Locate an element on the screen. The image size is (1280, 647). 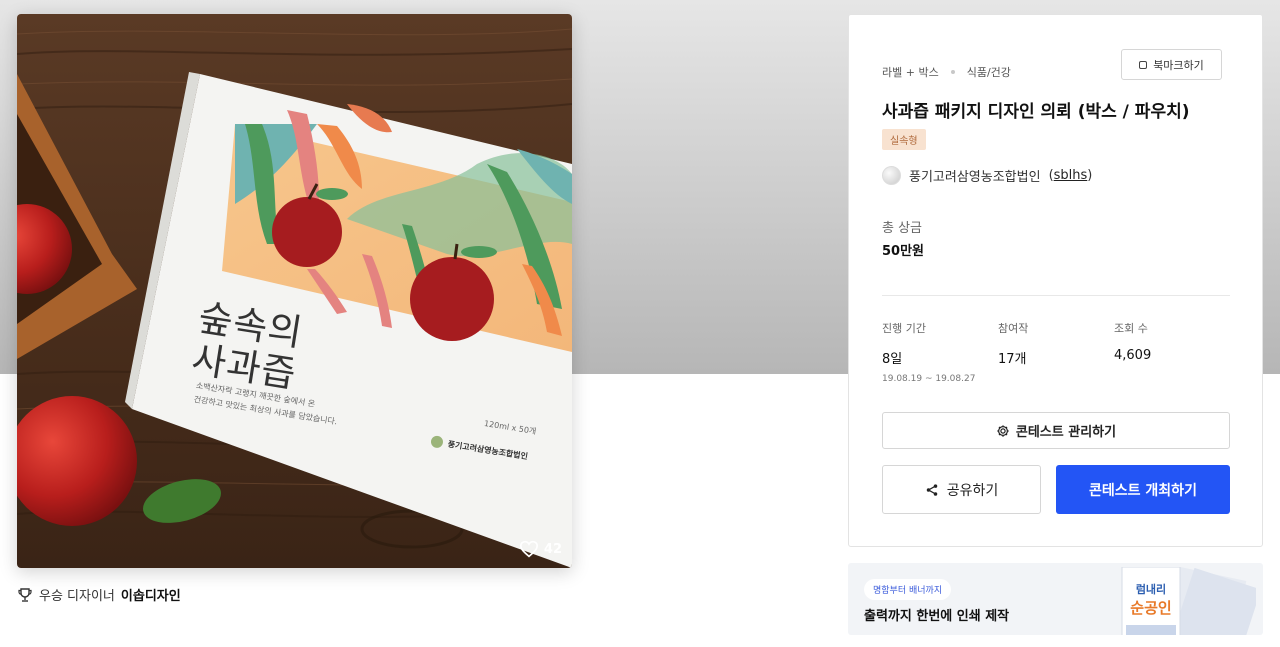
stat-period-value: 8일 is located at coordinates (892, 359).